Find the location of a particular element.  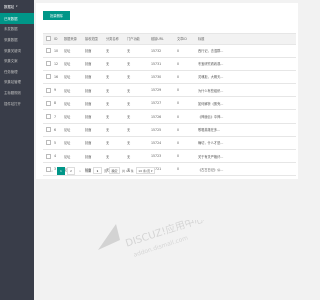

column-header-portal: 门户功能 is located at coordinates (133, 39).